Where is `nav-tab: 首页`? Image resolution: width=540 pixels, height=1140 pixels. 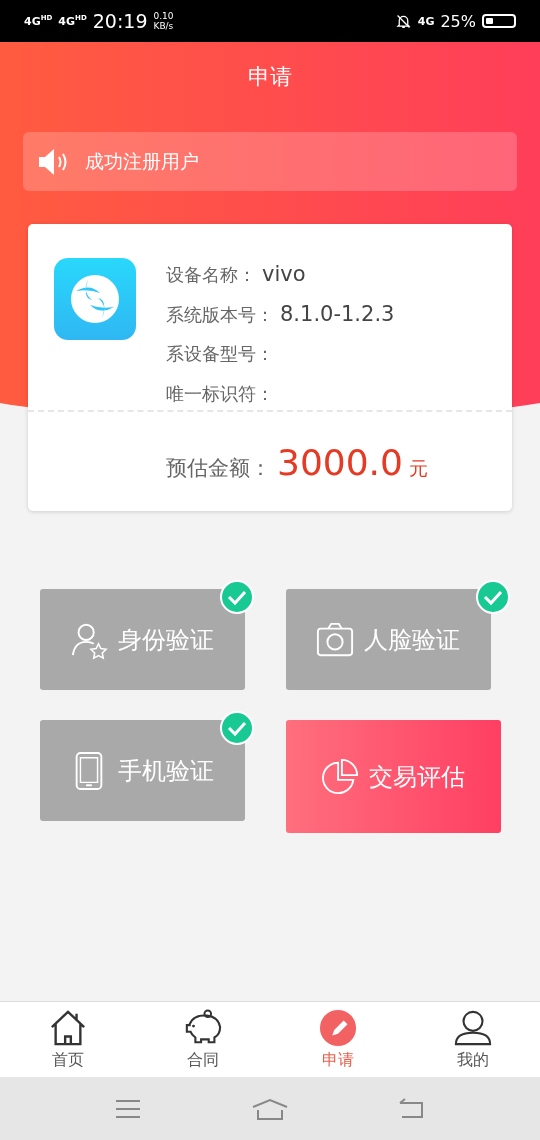 nav-tab: 首页 is located at coordinates (67, 1039).